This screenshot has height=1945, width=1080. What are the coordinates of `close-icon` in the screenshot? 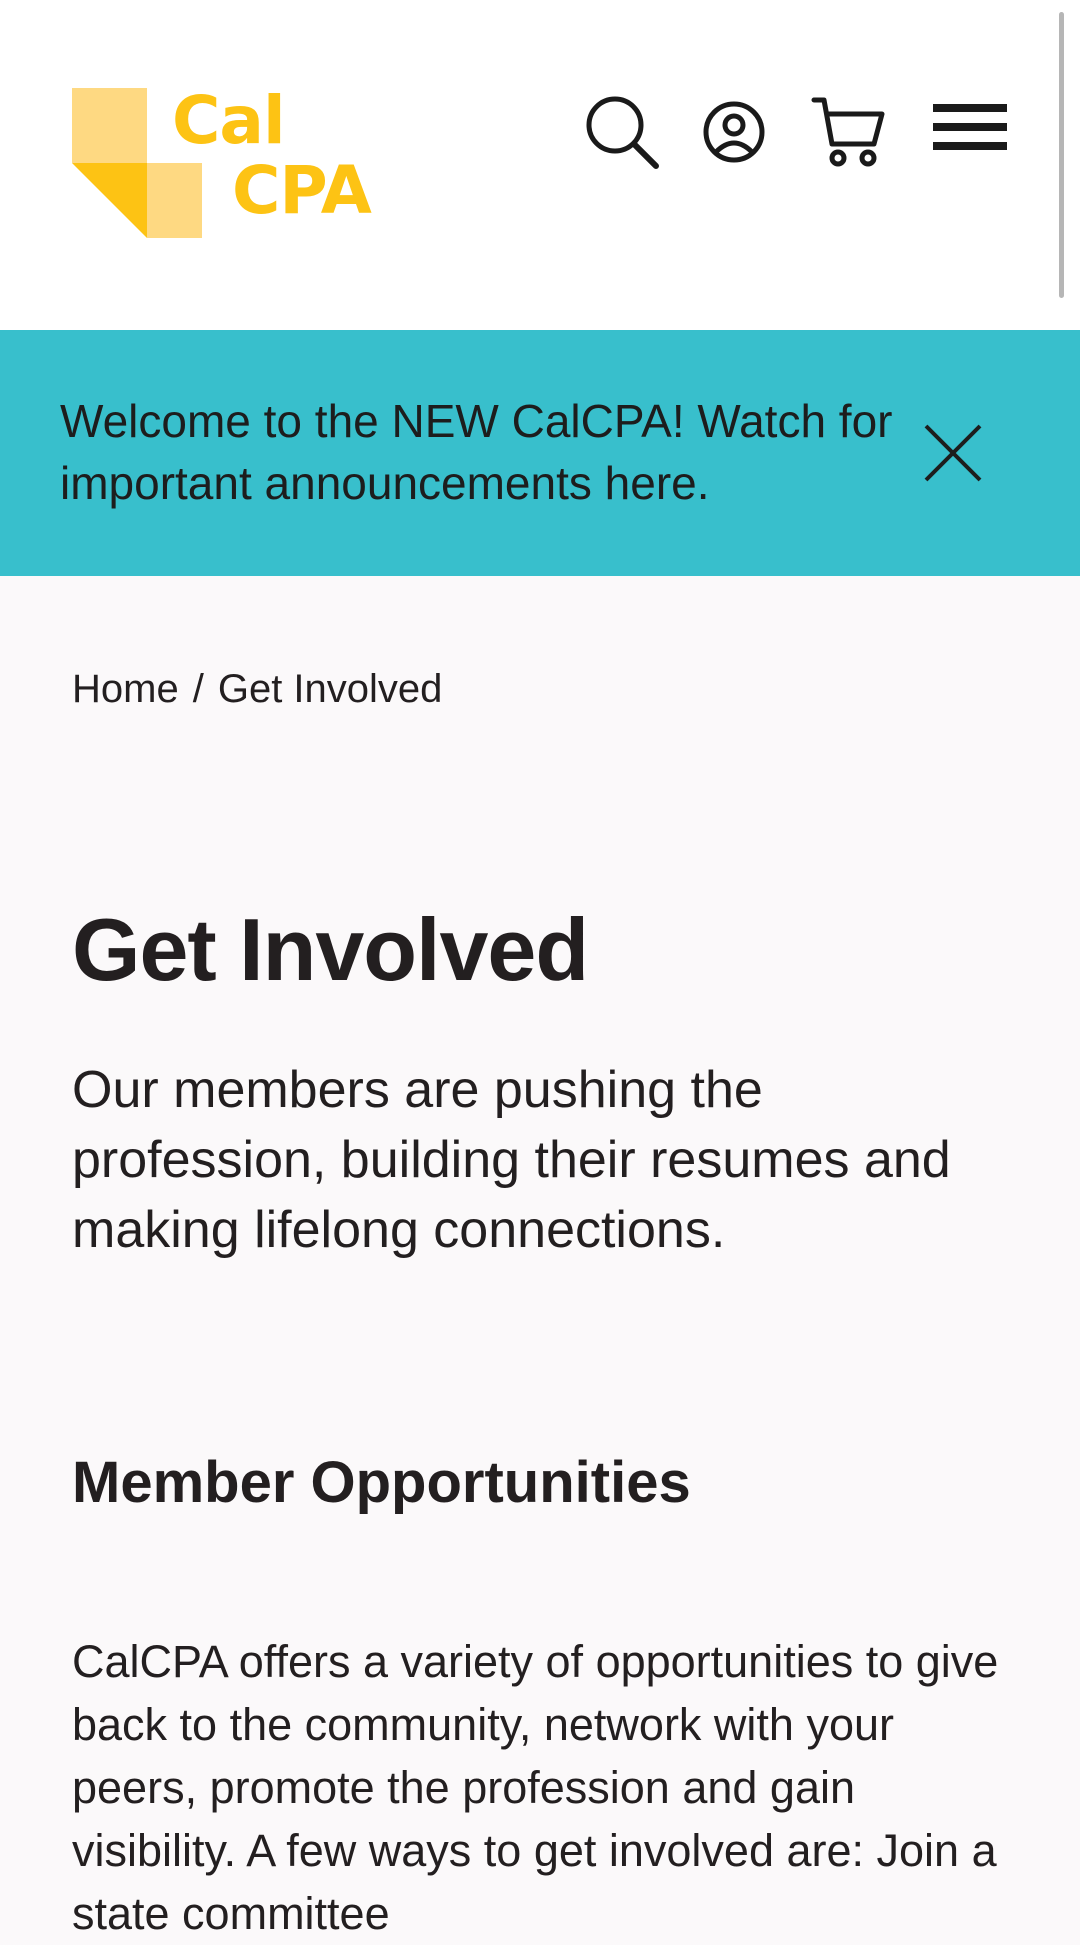 It's located at (953, 453).